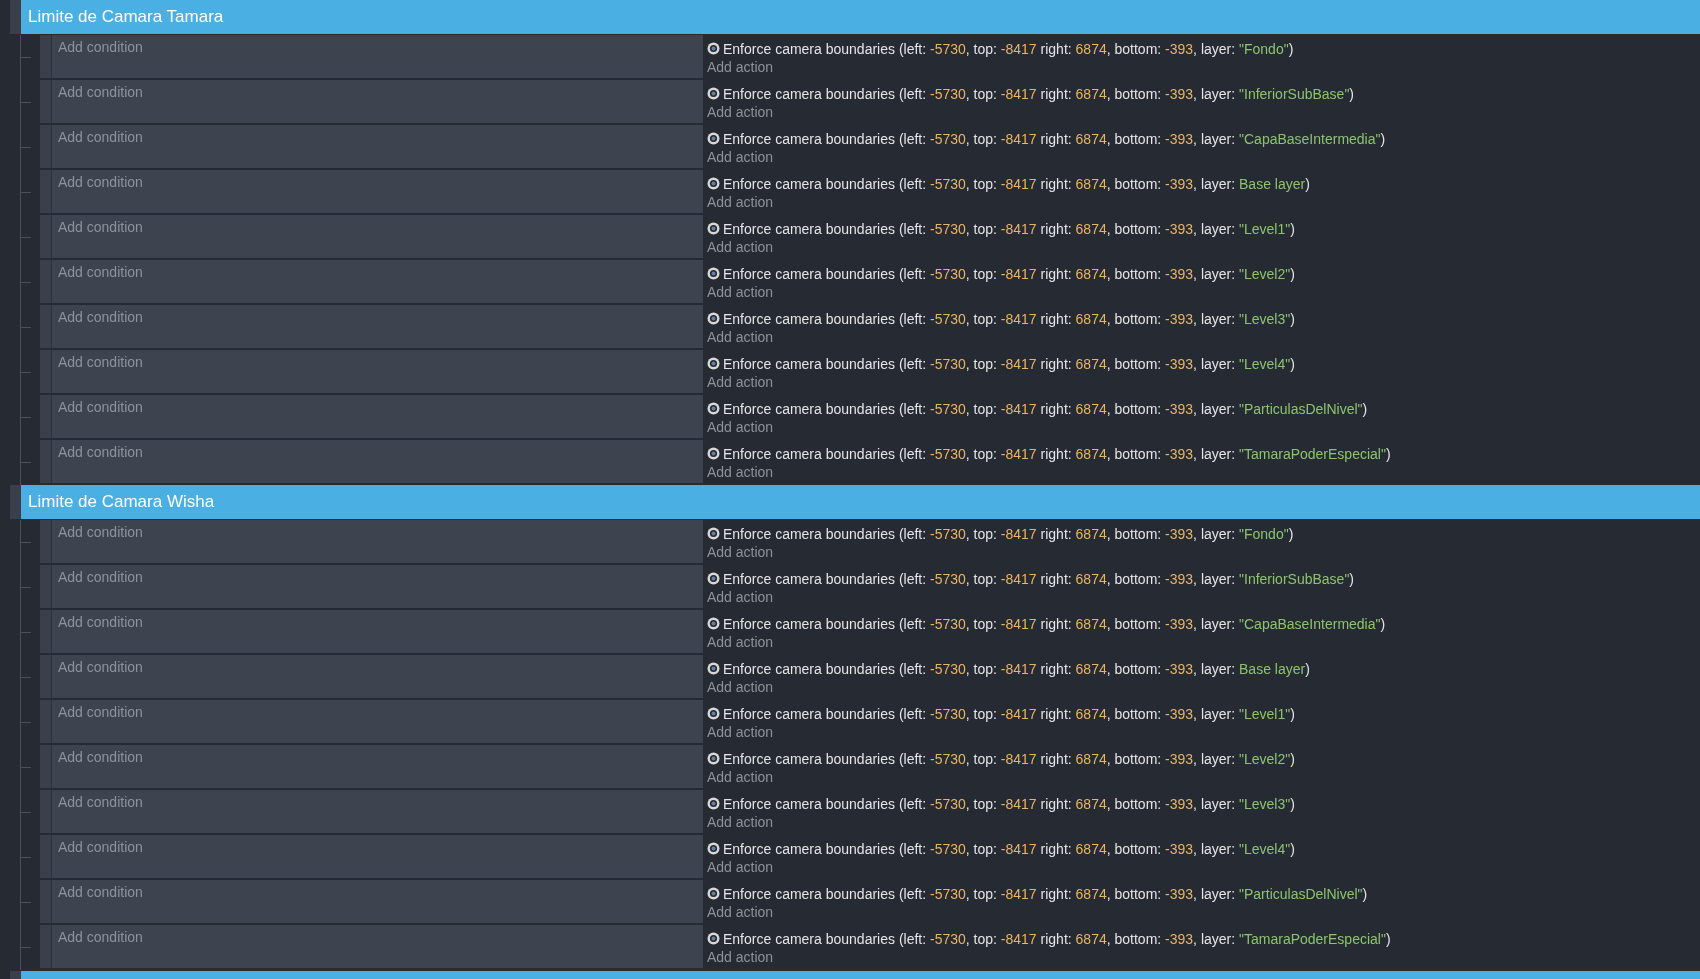 The height and width of the screenshot is (979, 1700). I want to click on group-header, so click(860, 975).